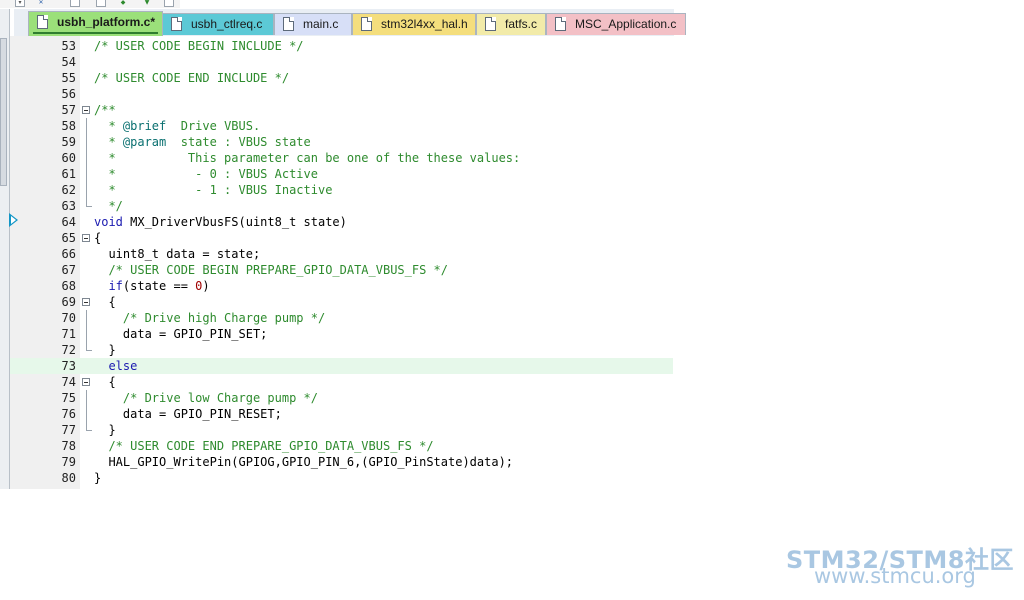 This screenshot has width=1024, height=600. What do you see at coordinates (68, 430) in the screenshot?
I see `line-number: 77` at bounding box center [68, 430].